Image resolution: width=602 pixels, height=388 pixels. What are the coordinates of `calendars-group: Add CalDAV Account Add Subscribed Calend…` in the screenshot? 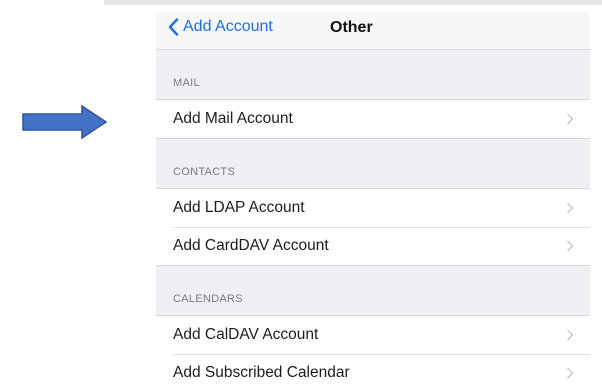 It's located at (373, 351).